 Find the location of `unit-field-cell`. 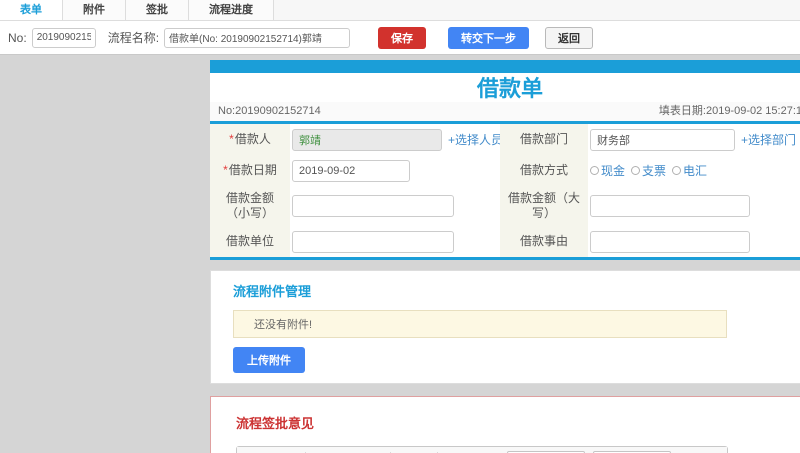

unit-field-cell is located at coordinates (395, 241).